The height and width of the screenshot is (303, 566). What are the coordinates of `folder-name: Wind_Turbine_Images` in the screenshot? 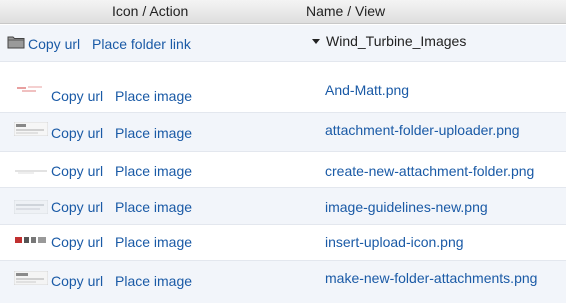 It's located at (396, 41).